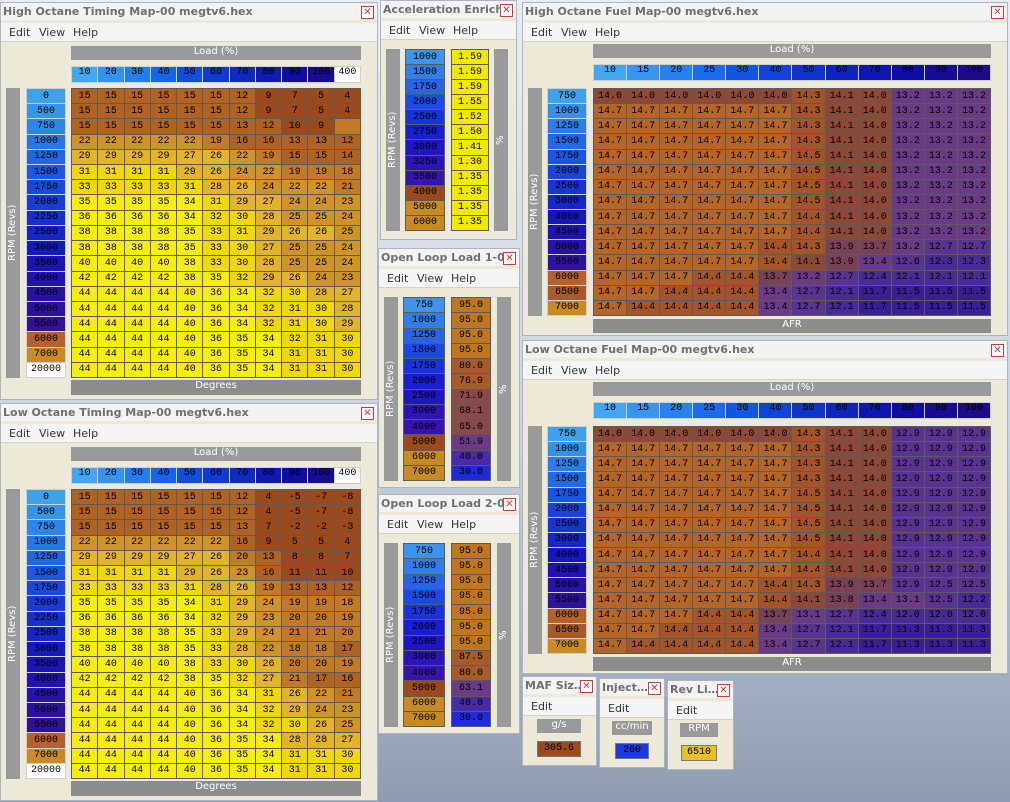 This screenshot has width=1010, height=802. I want to click on title-bar: Low Octane Fuel Map-00 megtv6.hex ✕, so click(765, 349).